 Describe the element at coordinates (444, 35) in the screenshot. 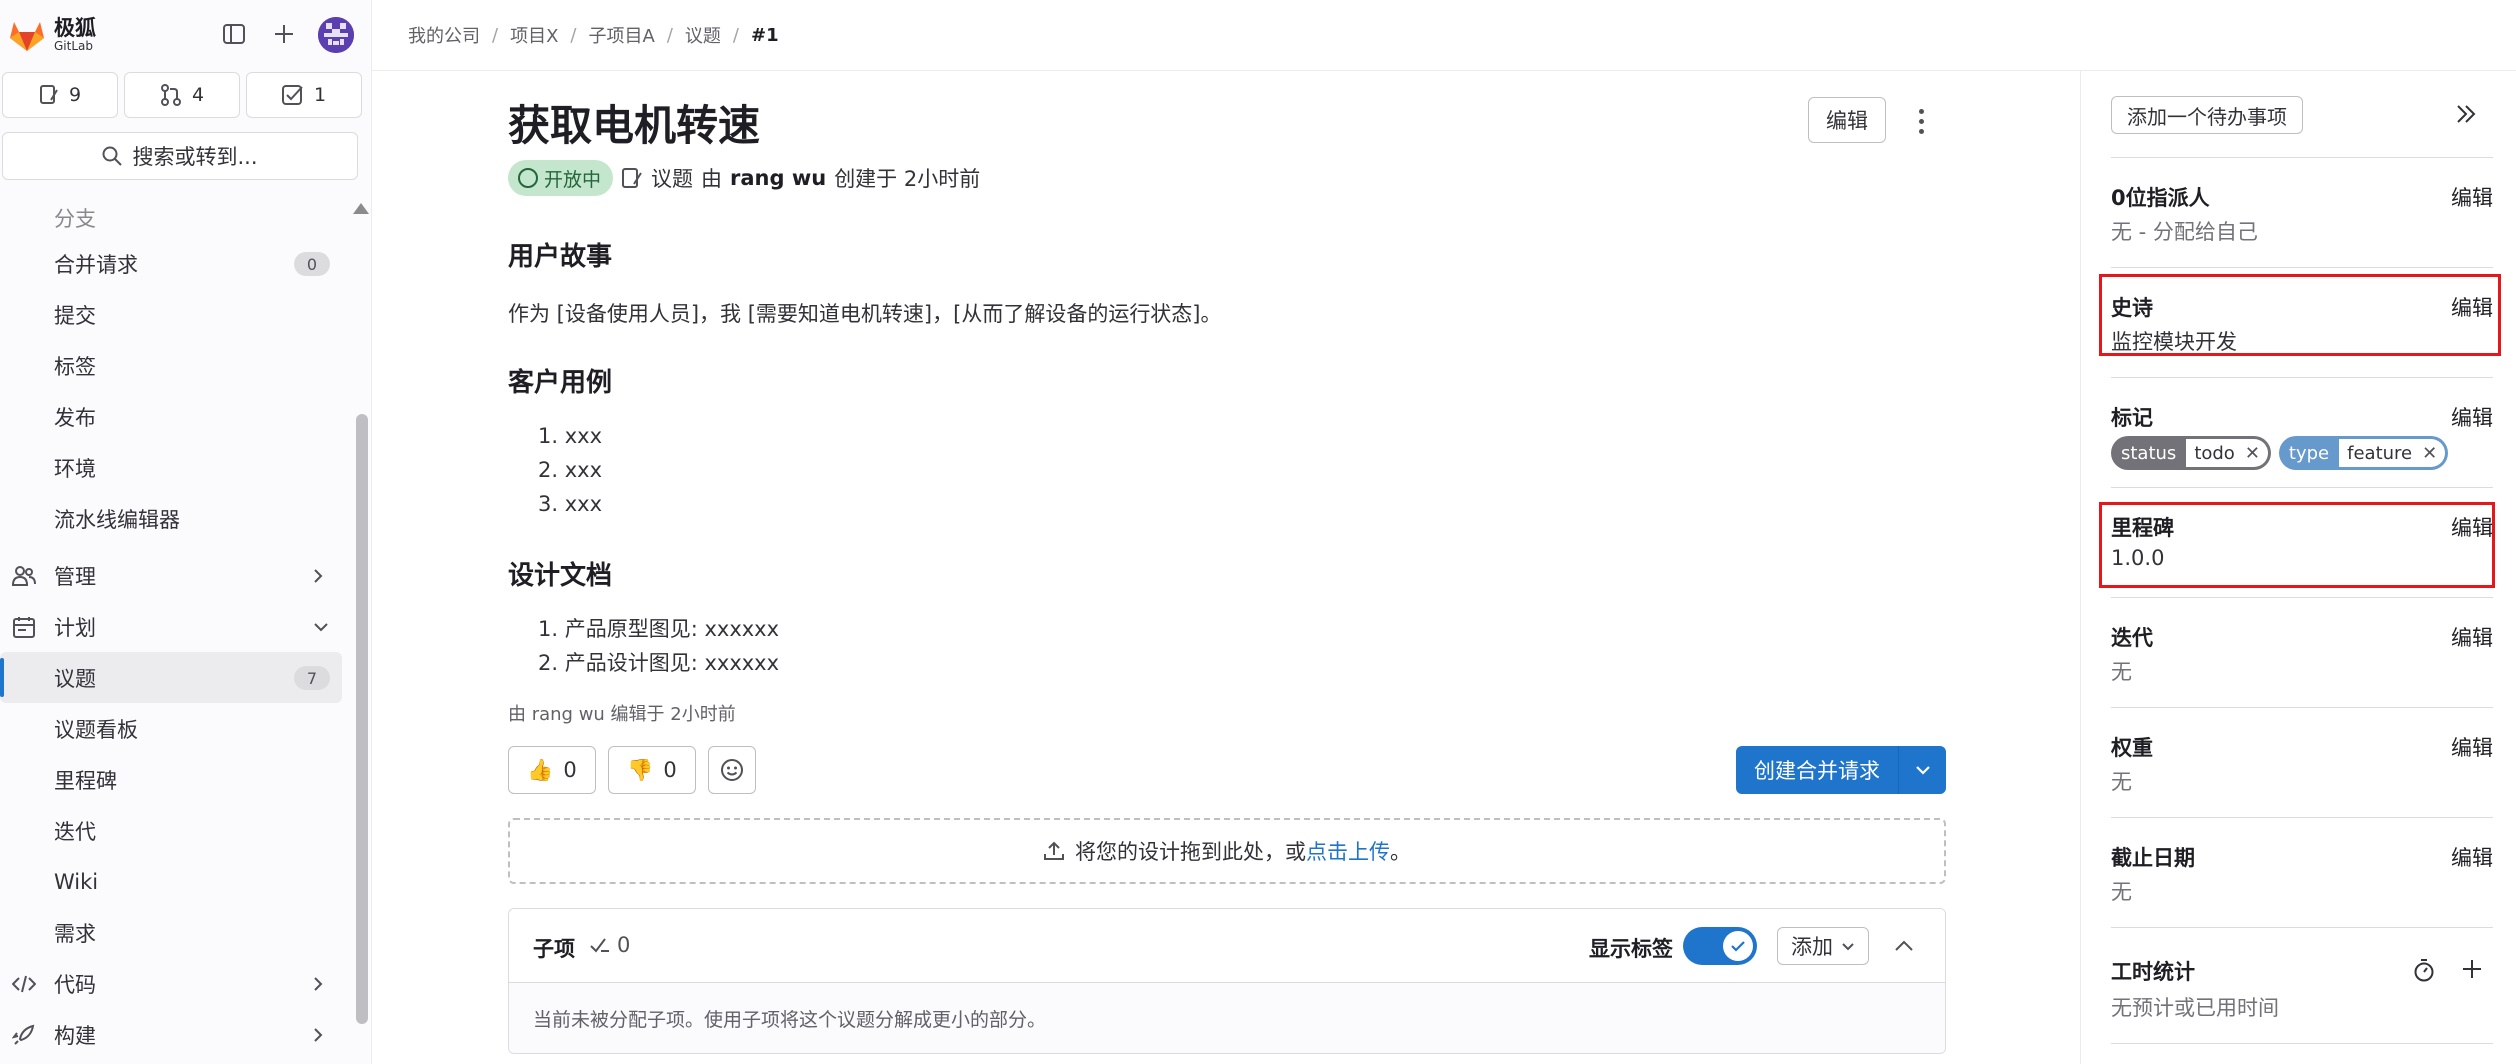

I see `breadcrumb-item: 我的公司` at that location.